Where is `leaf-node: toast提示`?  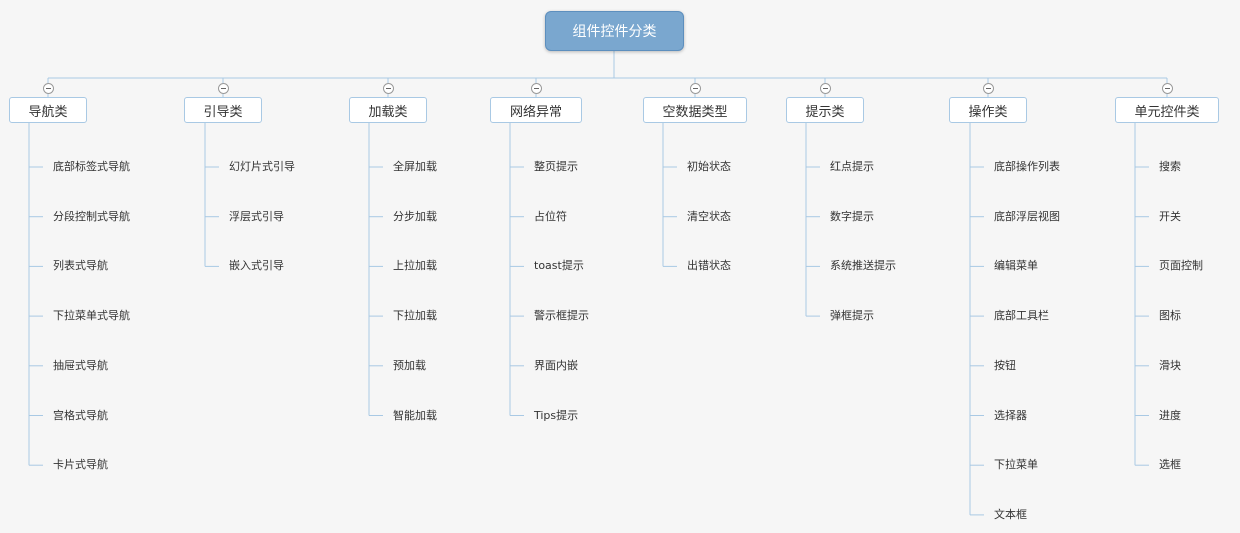
leaf-node: toast提示 is located at coordinates (559, 266).